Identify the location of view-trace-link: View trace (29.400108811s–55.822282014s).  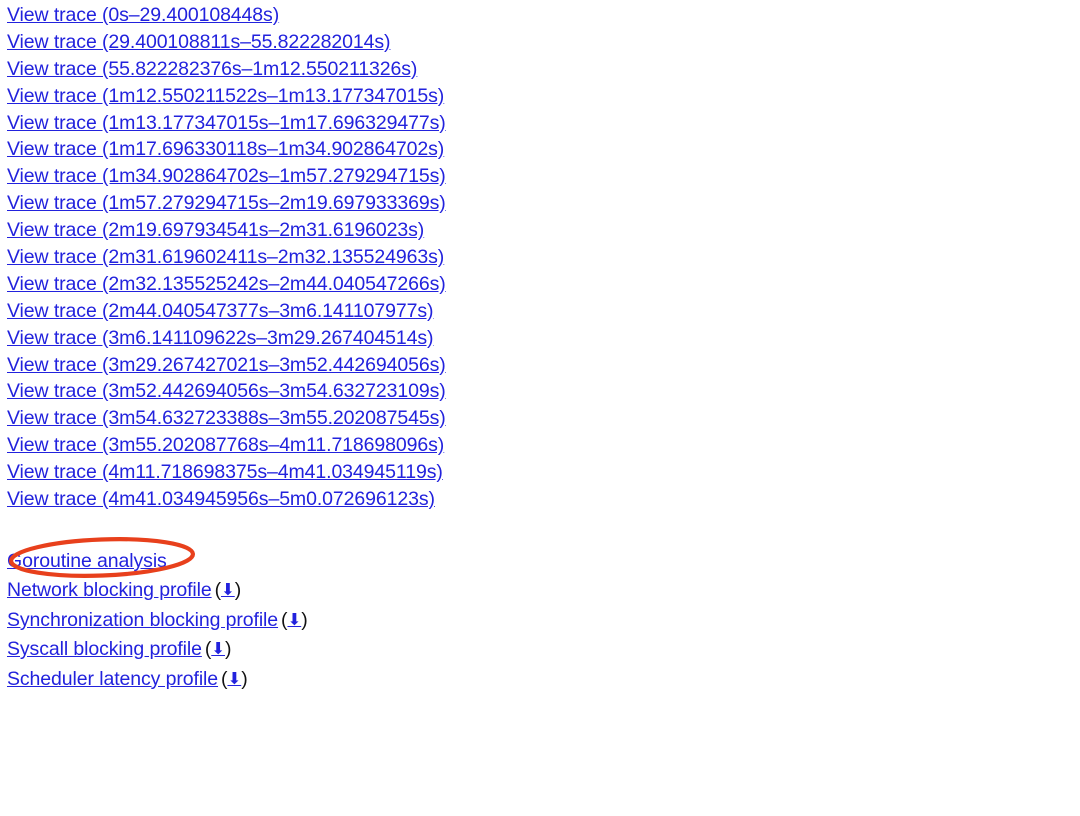
(199, 42).